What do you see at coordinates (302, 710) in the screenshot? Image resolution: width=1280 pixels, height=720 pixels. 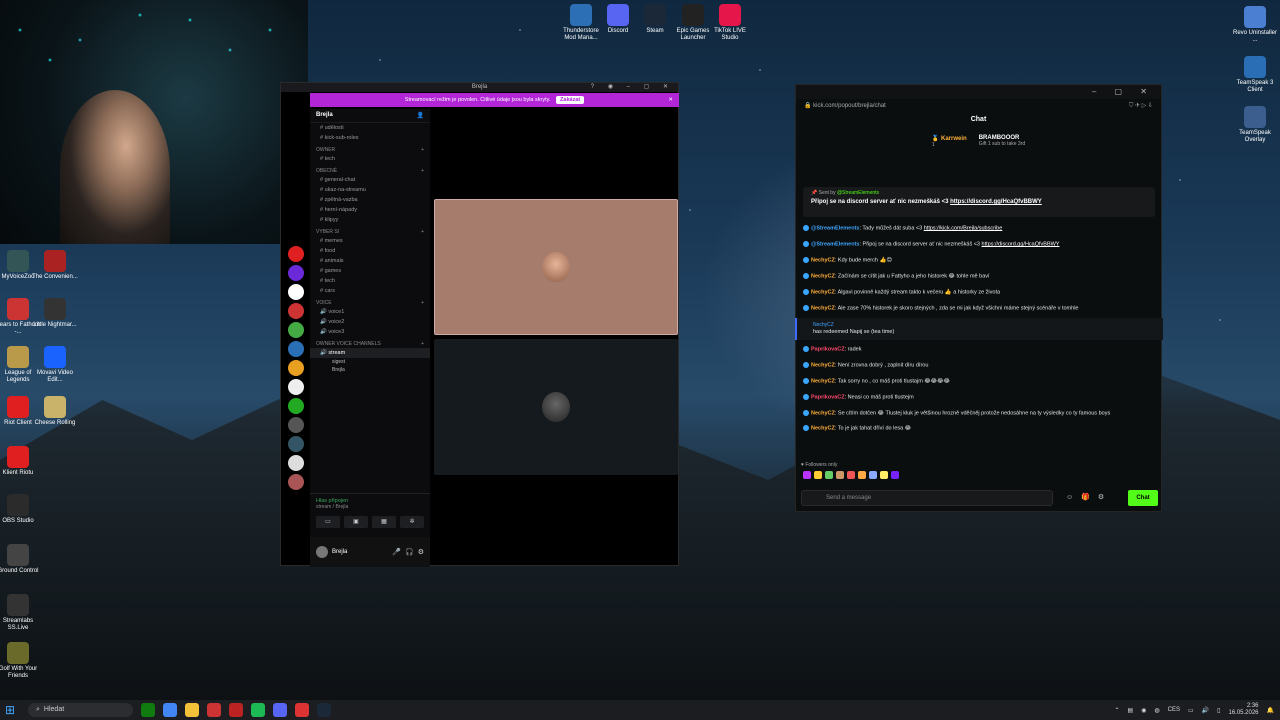 I see `tiktok-icon` at bounding box center [302, 710].